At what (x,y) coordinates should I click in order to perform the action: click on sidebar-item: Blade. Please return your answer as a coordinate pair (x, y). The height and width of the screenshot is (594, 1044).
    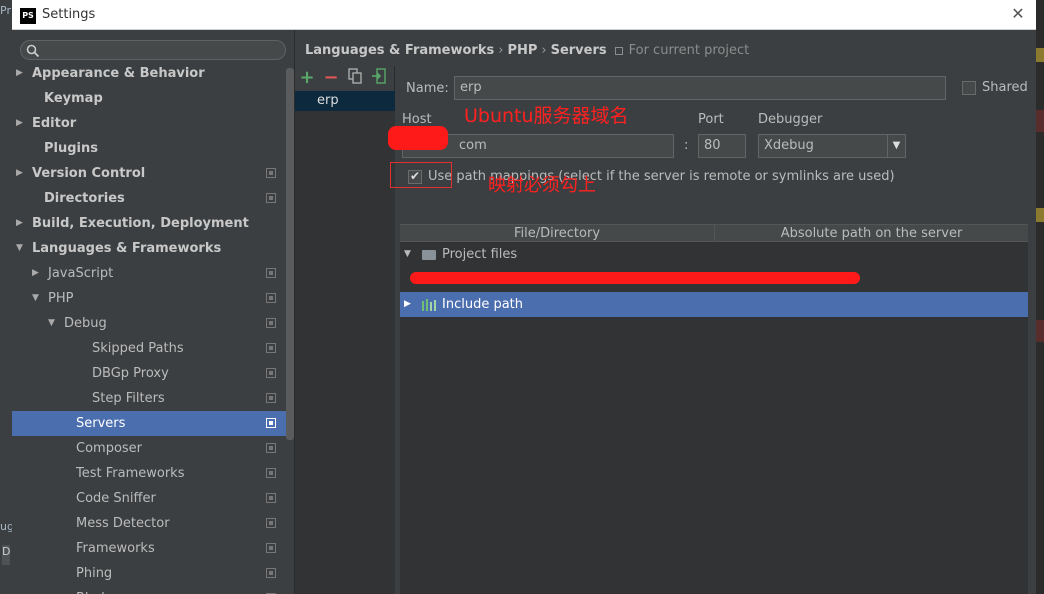
    Looking at the image, I should click on (153, 590).